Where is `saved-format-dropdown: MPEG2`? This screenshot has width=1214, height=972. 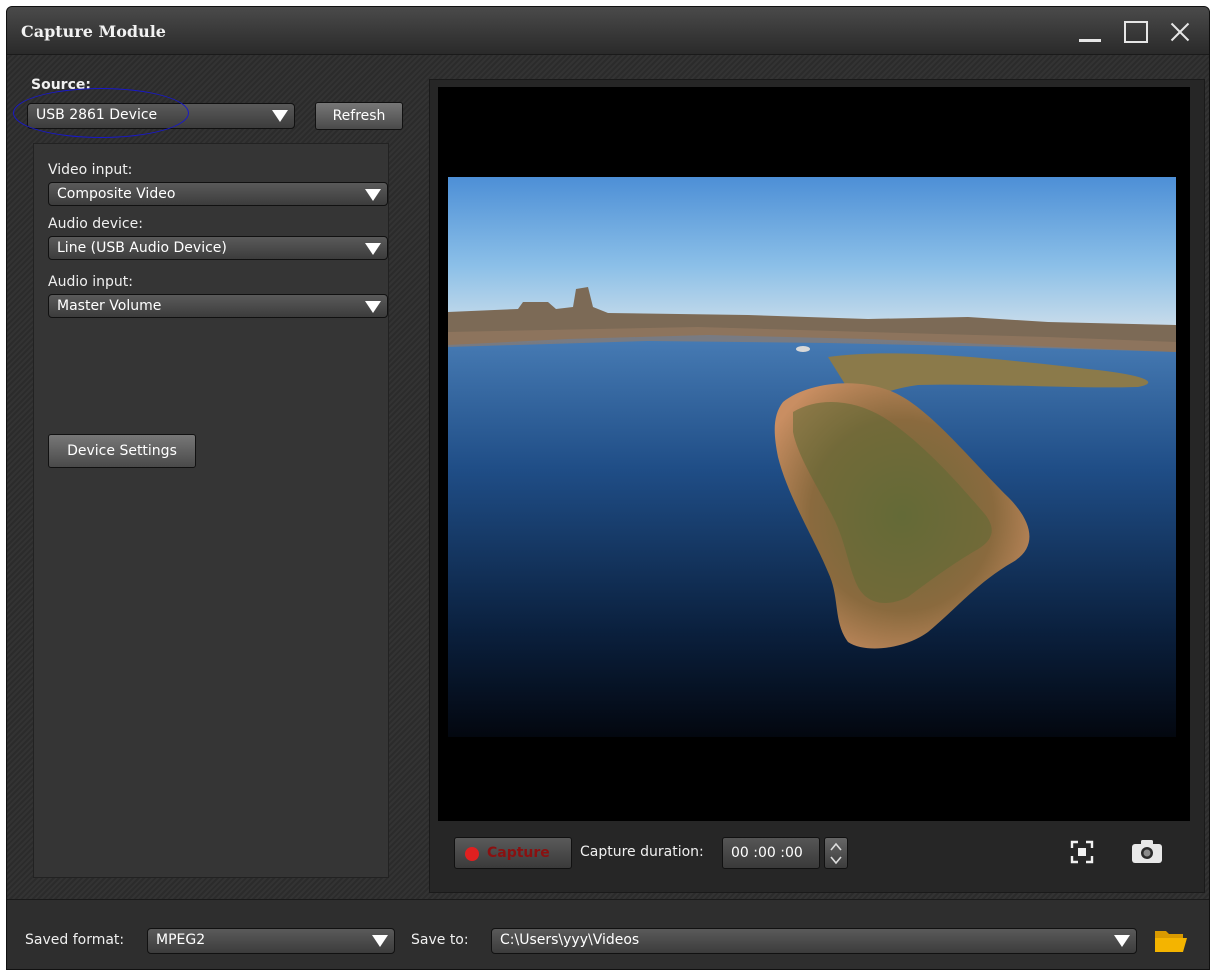
saved-format-dropdown: MPEG2 is located at coordinates (271, 941).